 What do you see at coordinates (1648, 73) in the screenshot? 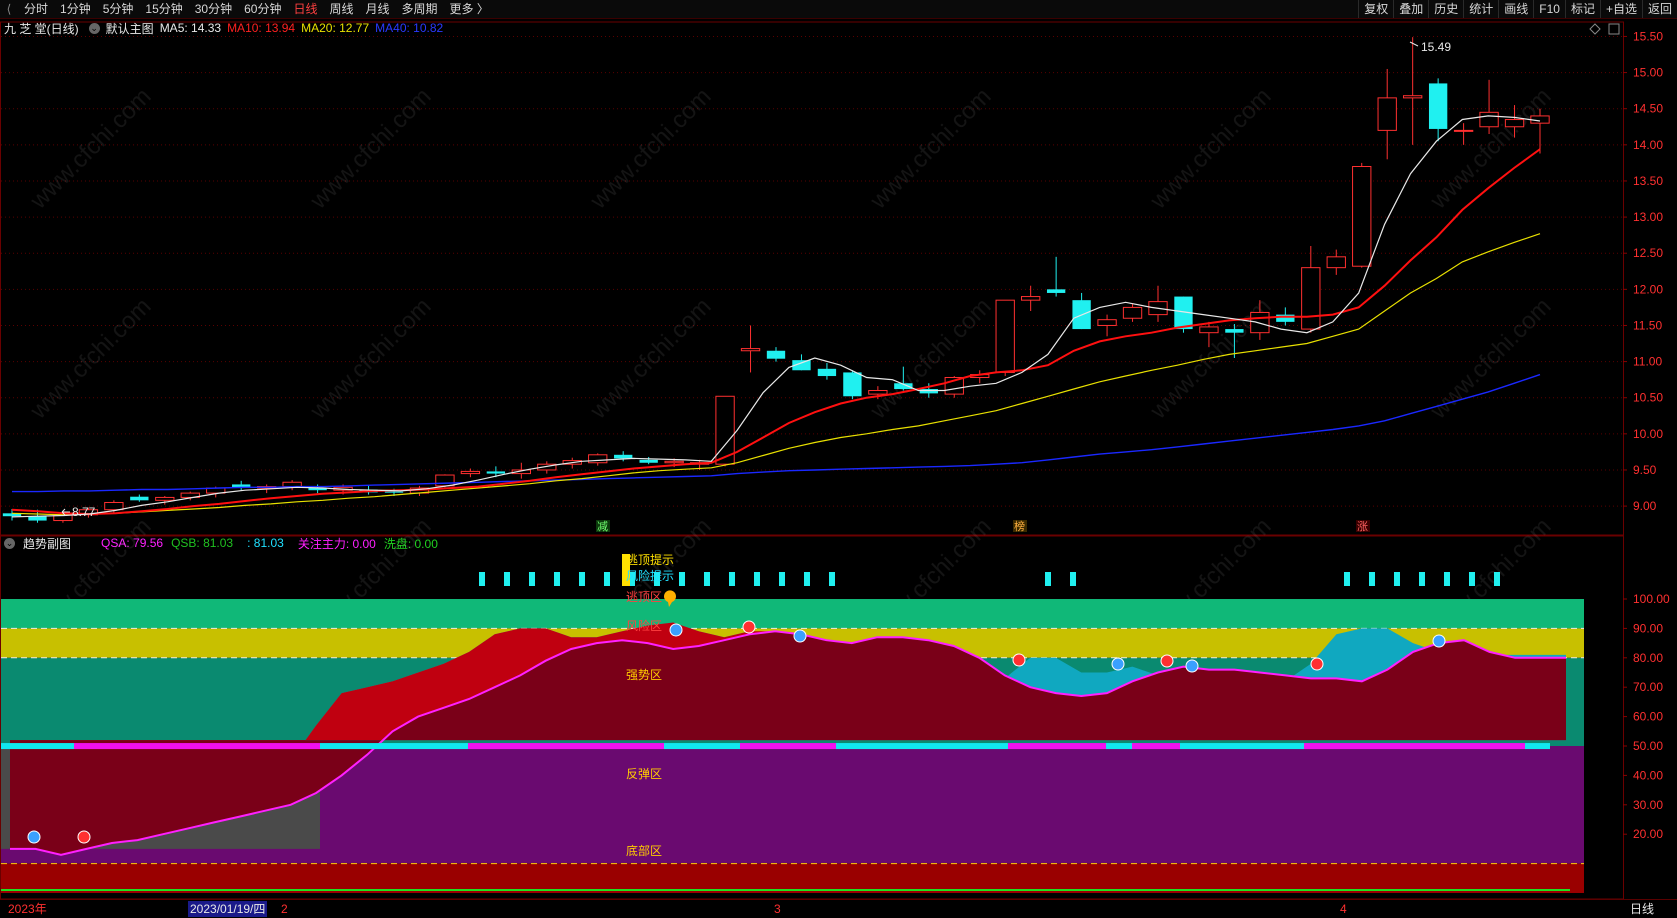
I see `price-tick-label-1: 15.00` at bounding box center [1648, 73].